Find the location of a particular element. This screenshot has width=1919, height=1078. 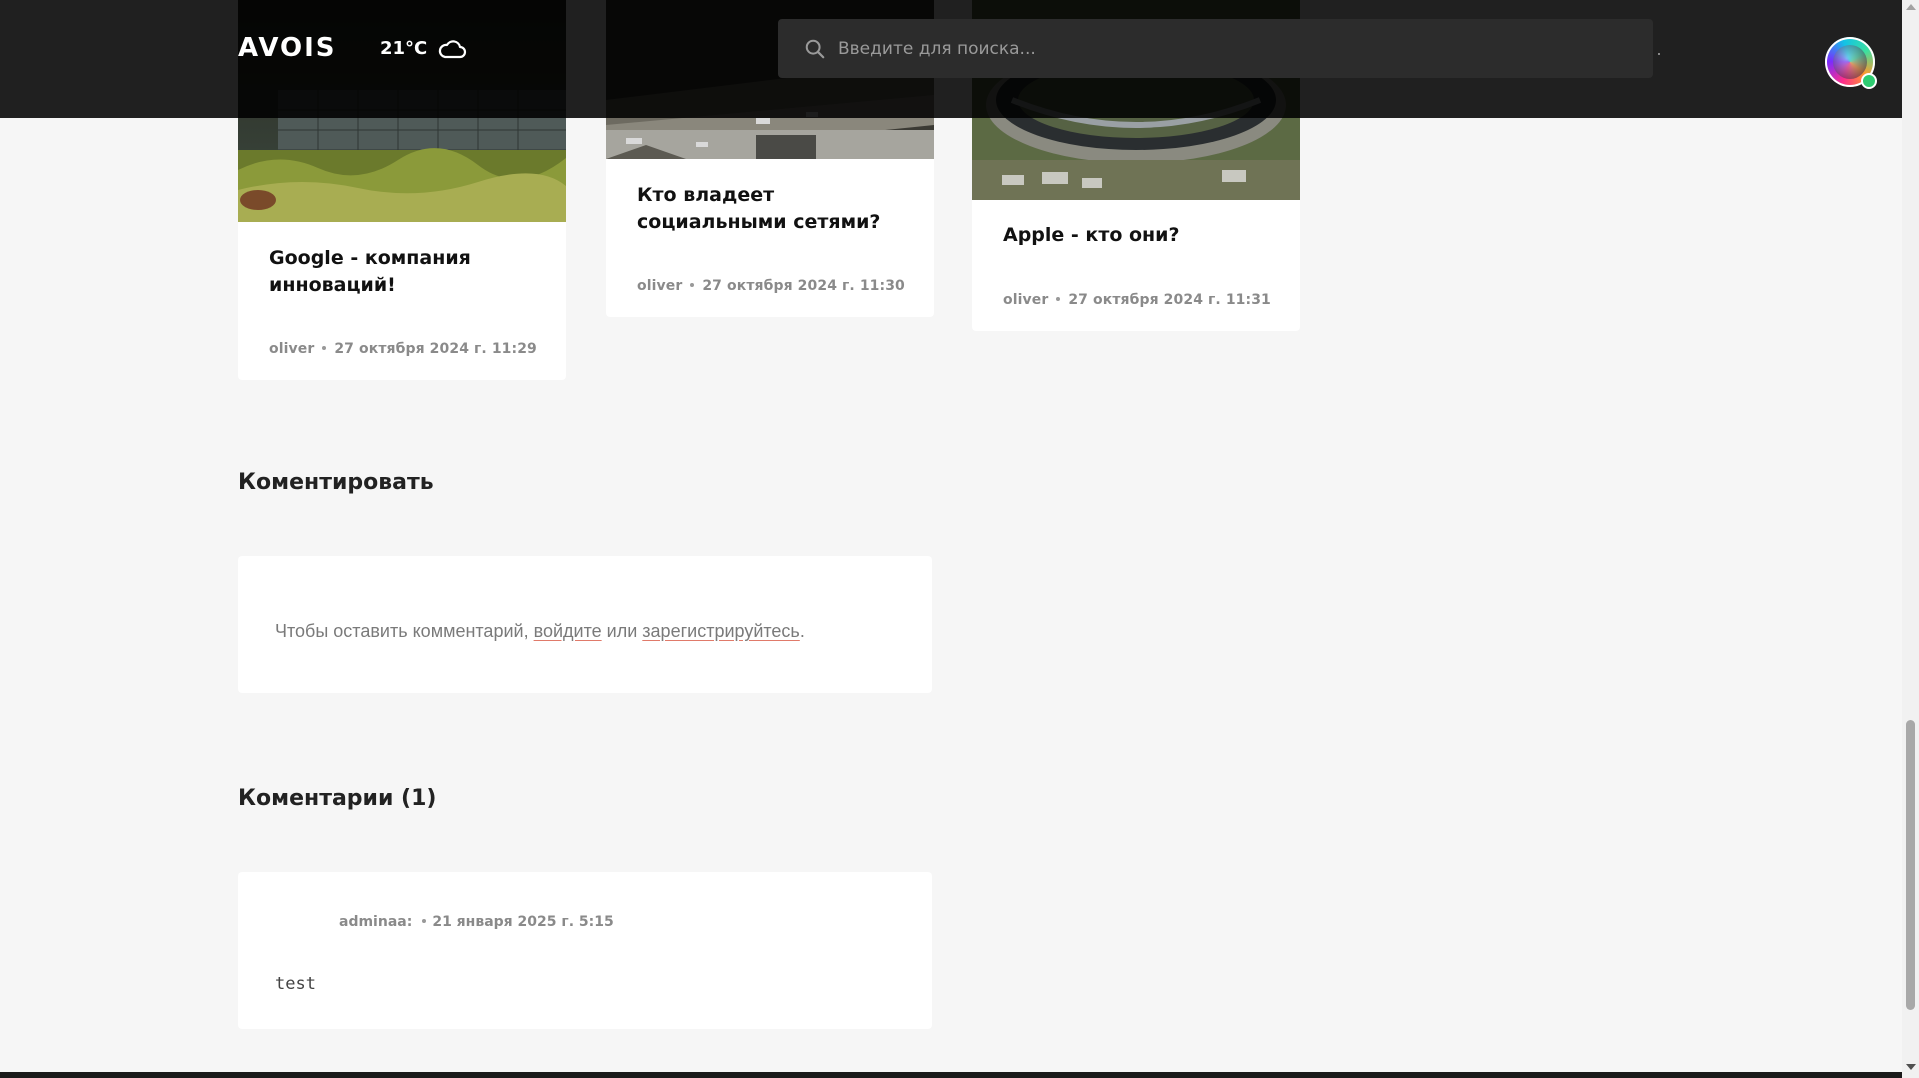

login-prompt-or: или is located at coordinates (622, 631).